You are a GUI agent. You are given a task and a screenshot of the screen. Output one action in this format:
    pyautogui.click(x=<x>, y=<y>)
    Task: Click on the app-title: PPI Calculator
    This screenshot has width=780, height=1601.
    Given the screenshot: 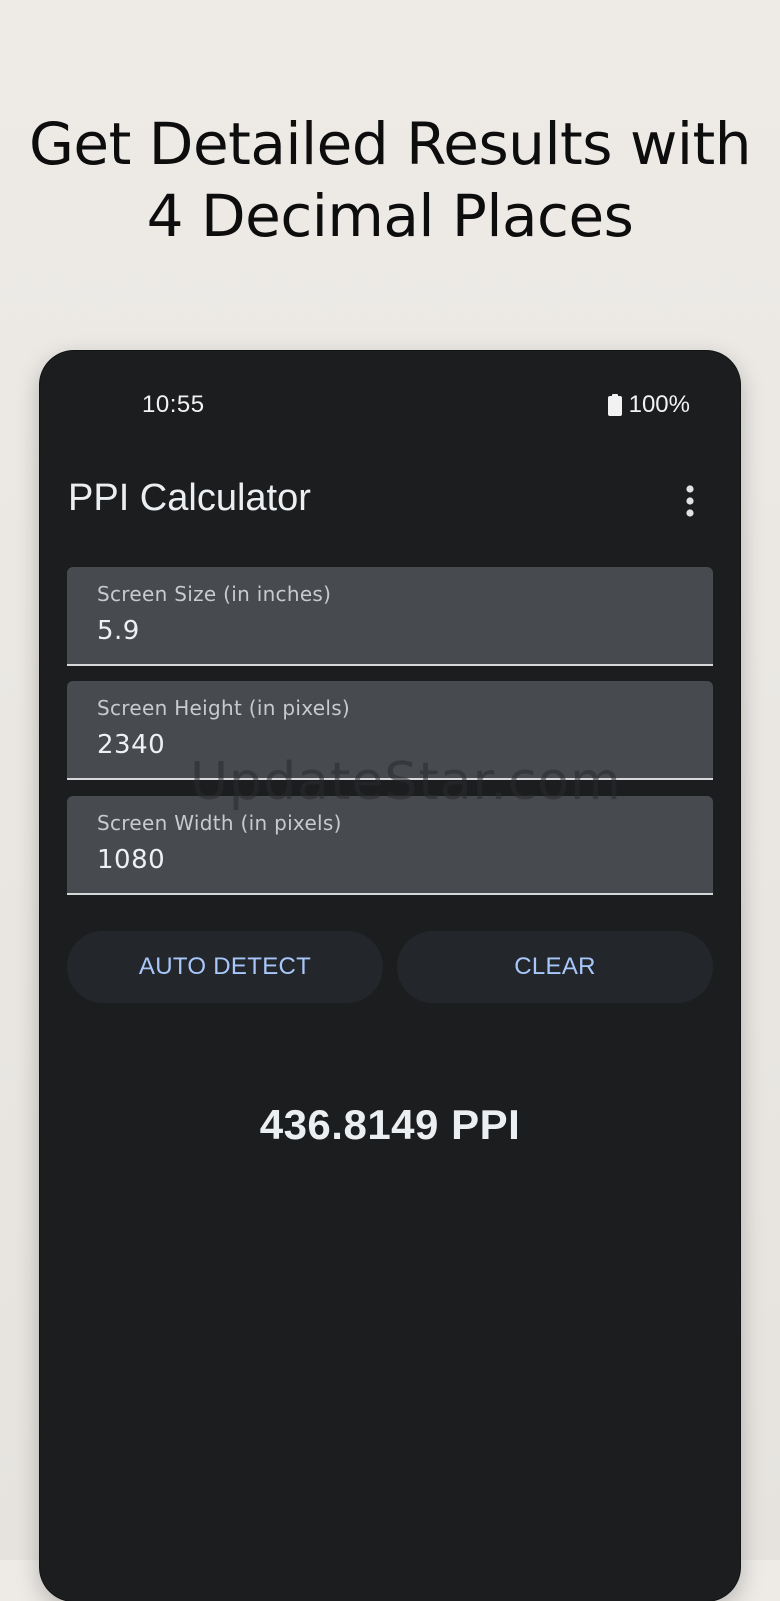 What is the action you would take?
    pyautogui.click(x=189, y=498)
    